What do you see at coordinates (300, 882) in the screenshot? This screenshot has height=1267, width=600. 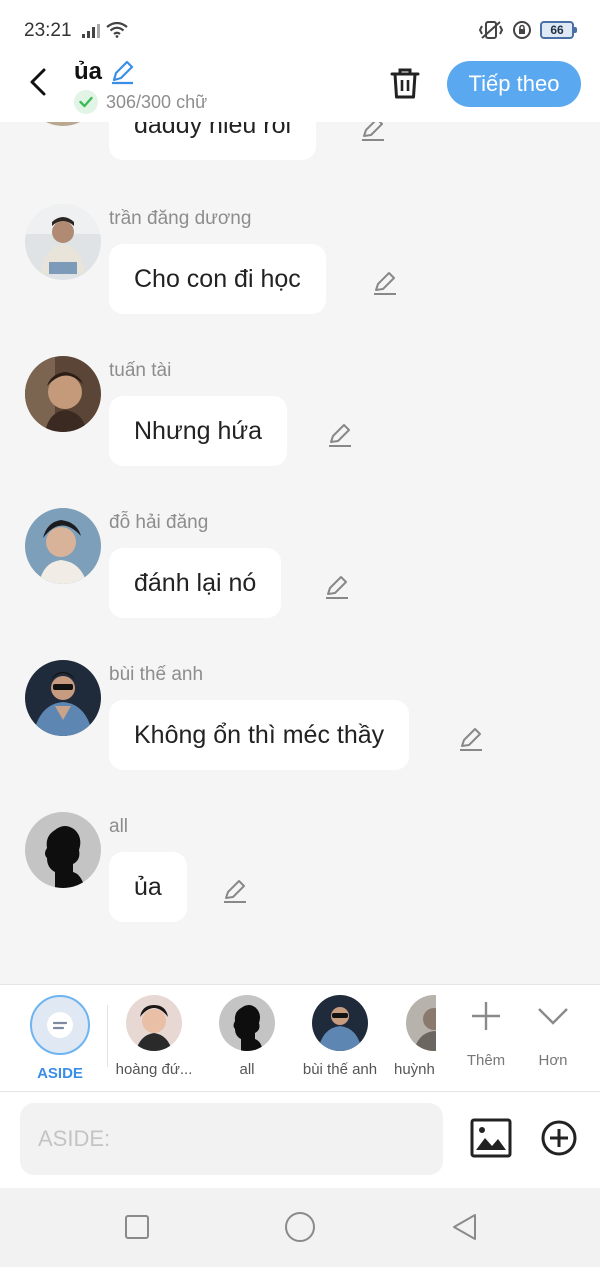 I see `dialogue-item: all ủa` at bounding box center [300, 882].